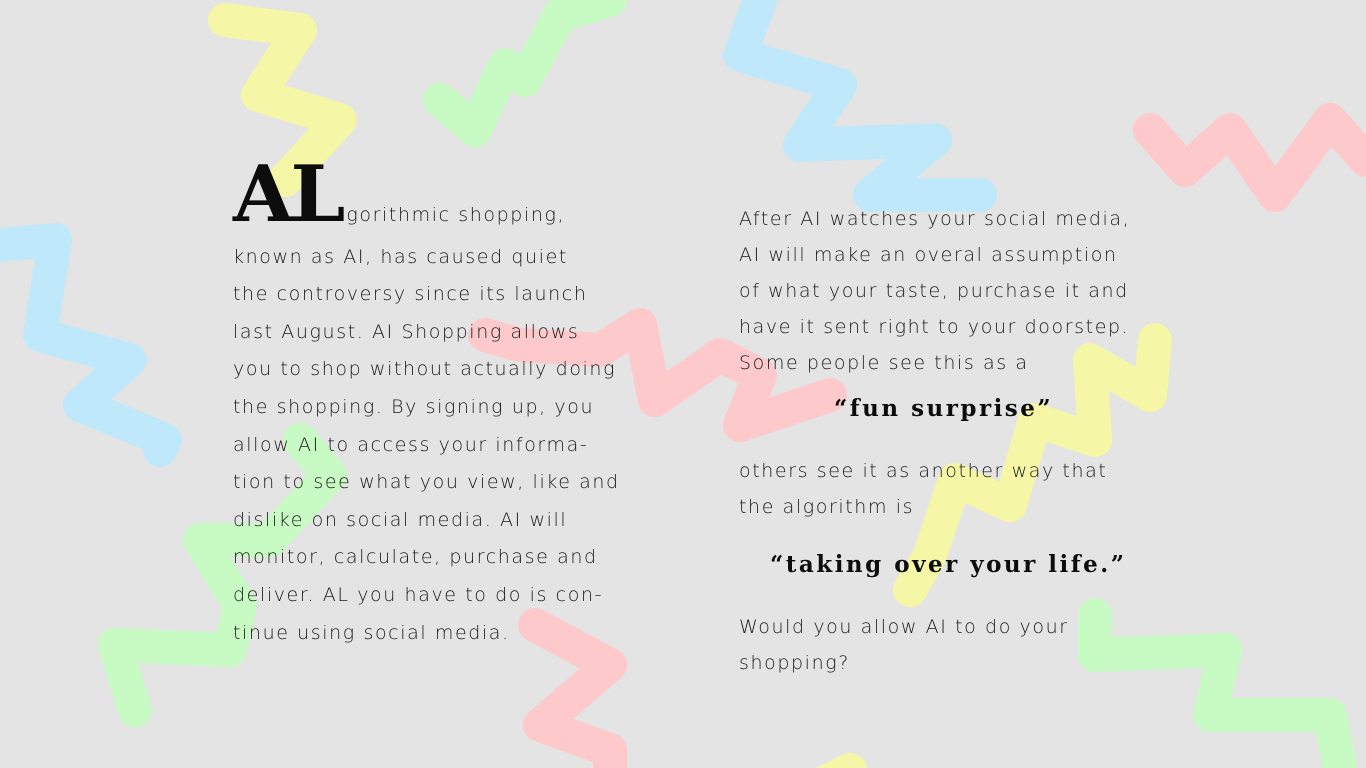 The width and height of the screenshot is (1366, 768). What do you see at coordinates (934, 291) in the screenshot?
I see `text-line: of what your taste, purchase it and` at bounding box center [934, 291].